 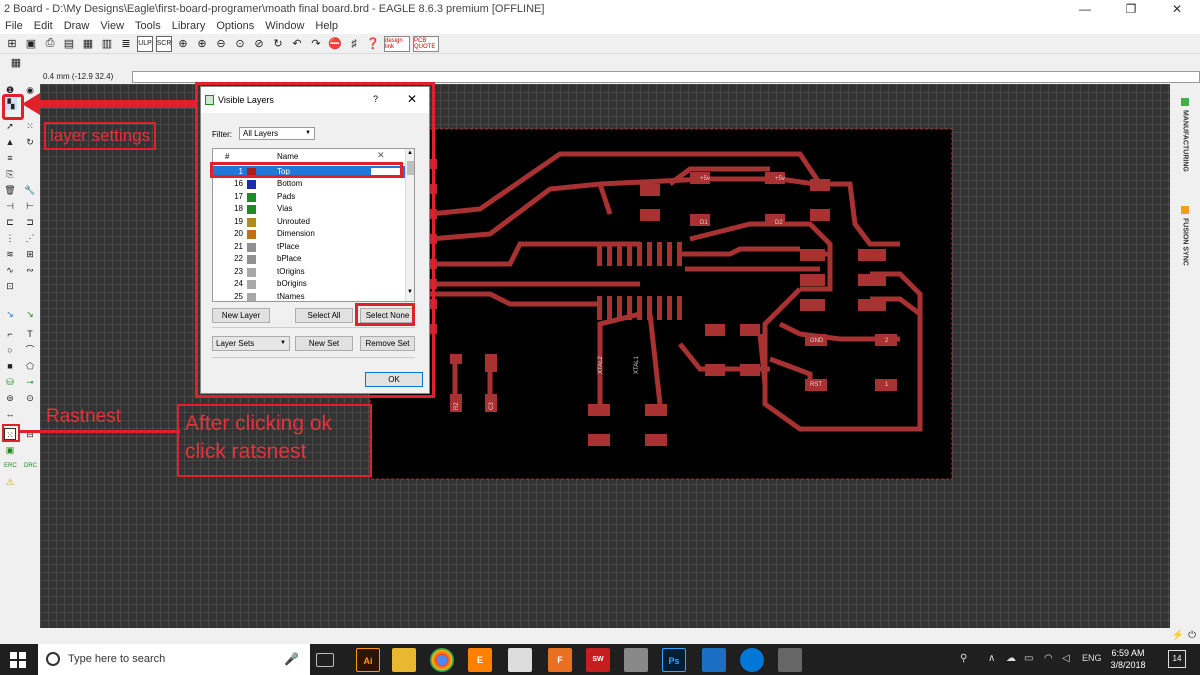 I want to click on onedrive-icon: ☁, so click(x=1011, y=658).